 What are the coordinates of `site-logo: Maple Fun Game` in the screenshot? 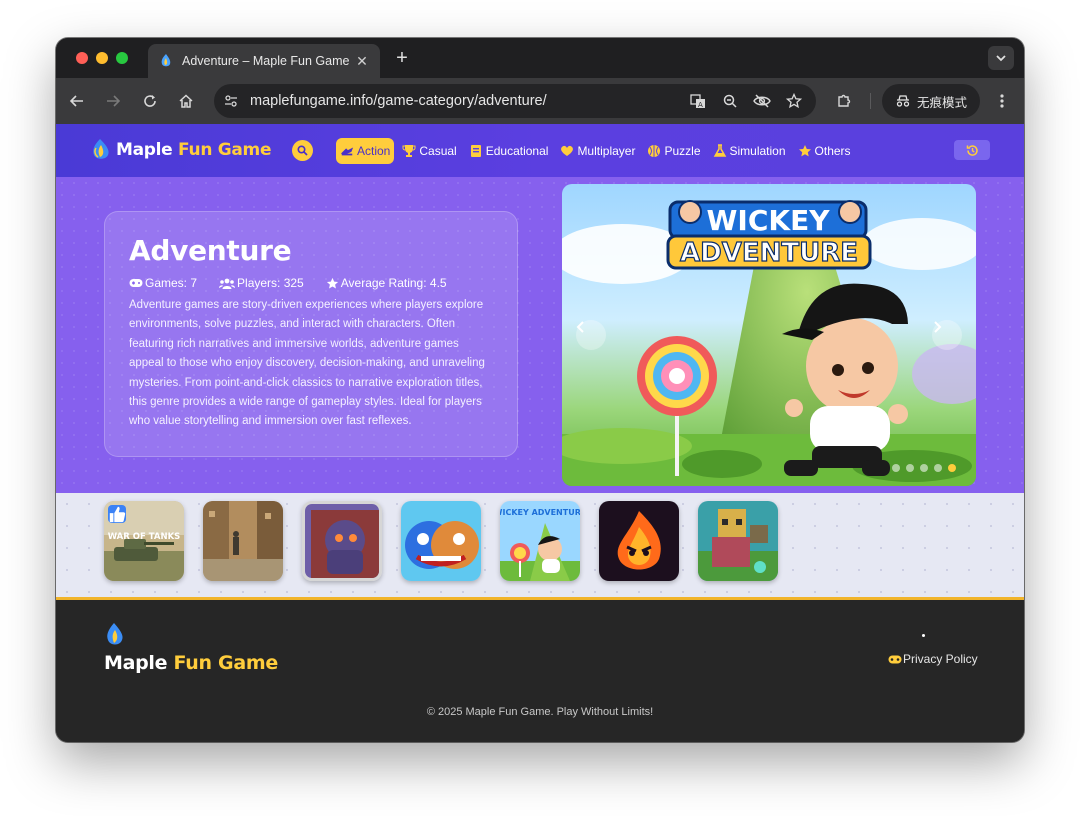 It's located at (181, 150).